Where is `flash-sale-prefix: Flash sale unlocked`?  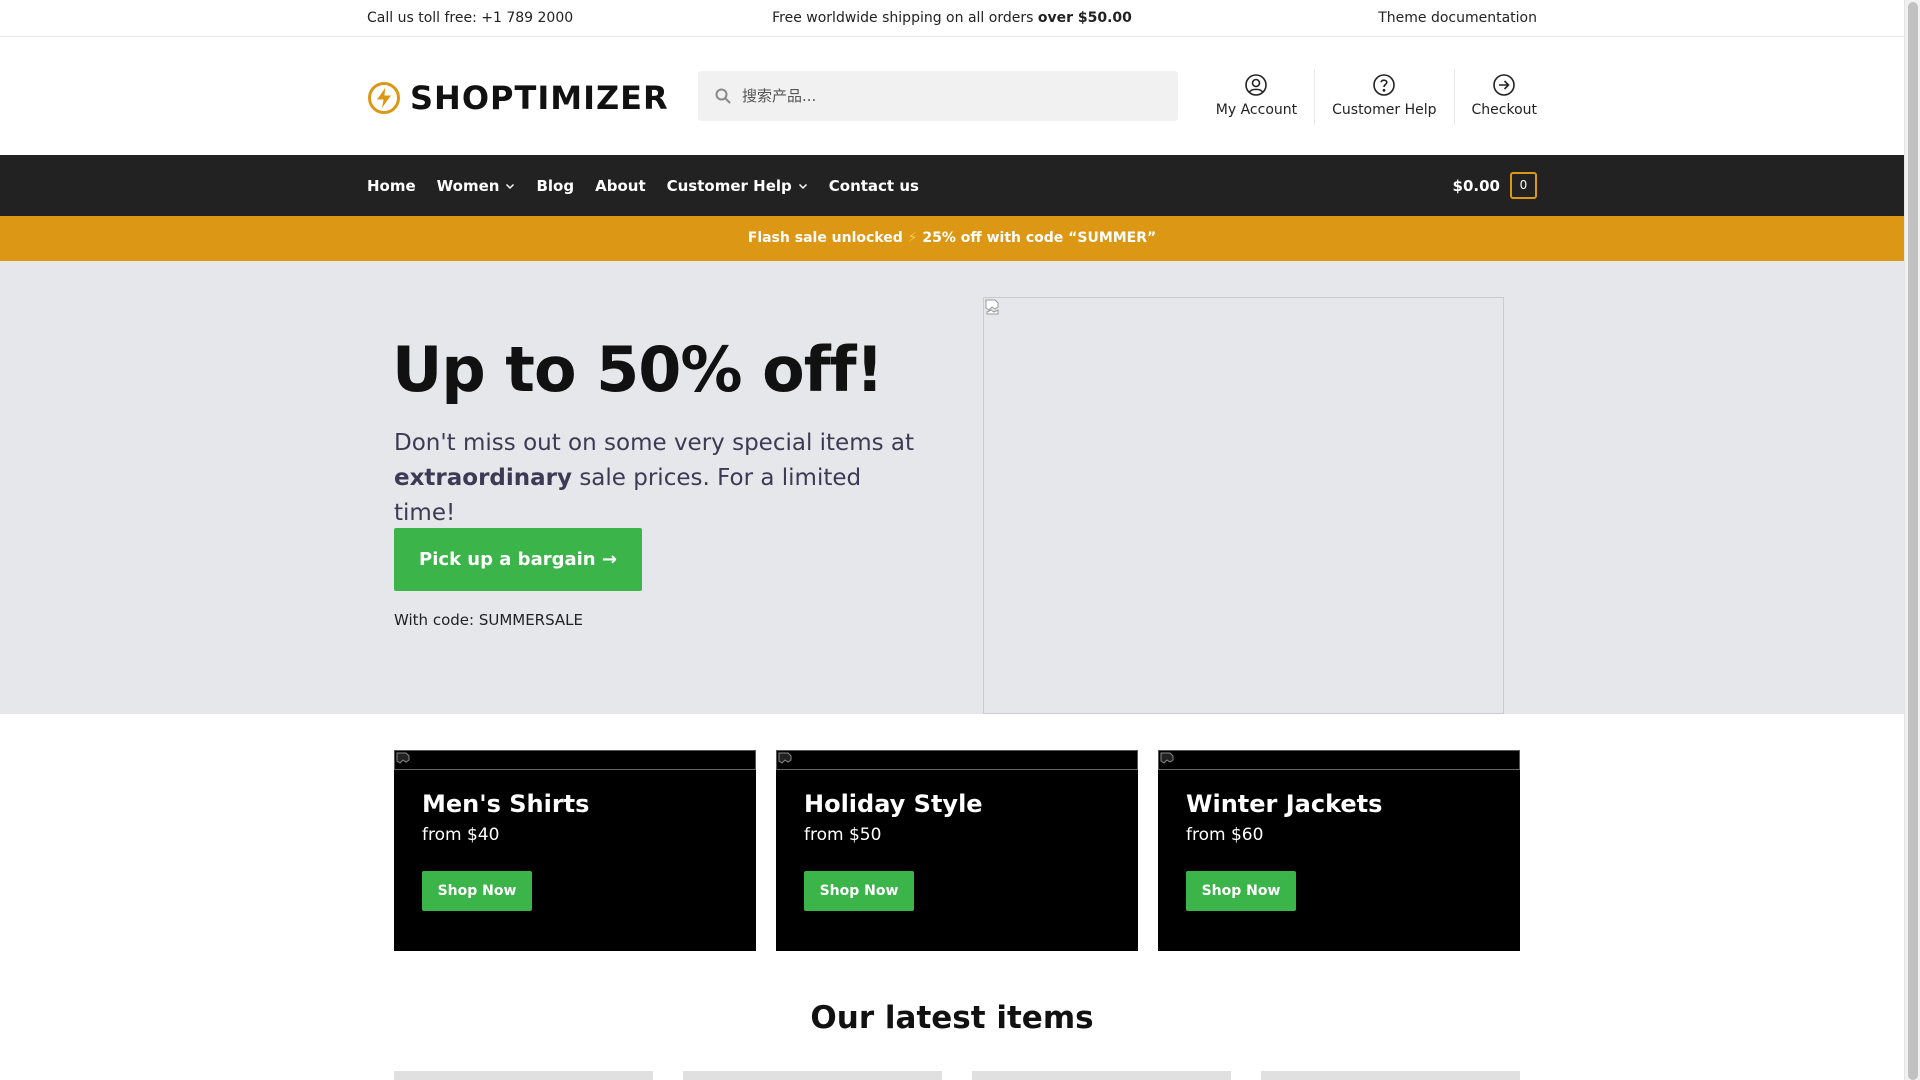
flash-sale-prefix: Flash sale unlocked is located at coordinates (827, 238).